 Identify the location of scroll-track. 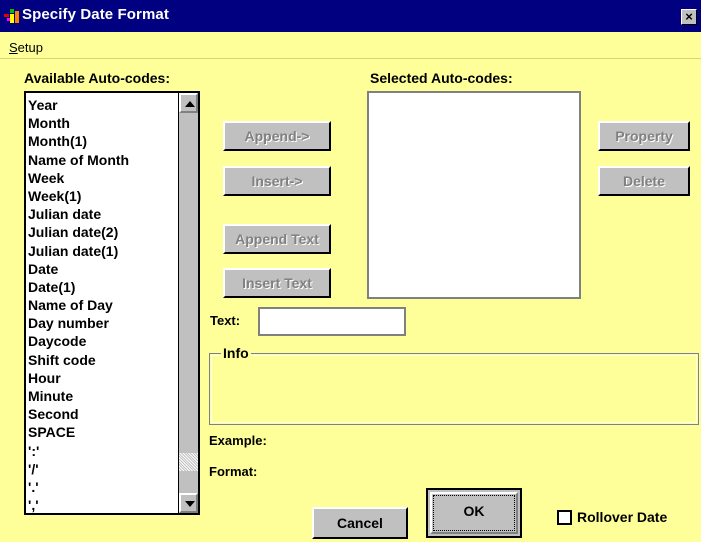
(188, 303).